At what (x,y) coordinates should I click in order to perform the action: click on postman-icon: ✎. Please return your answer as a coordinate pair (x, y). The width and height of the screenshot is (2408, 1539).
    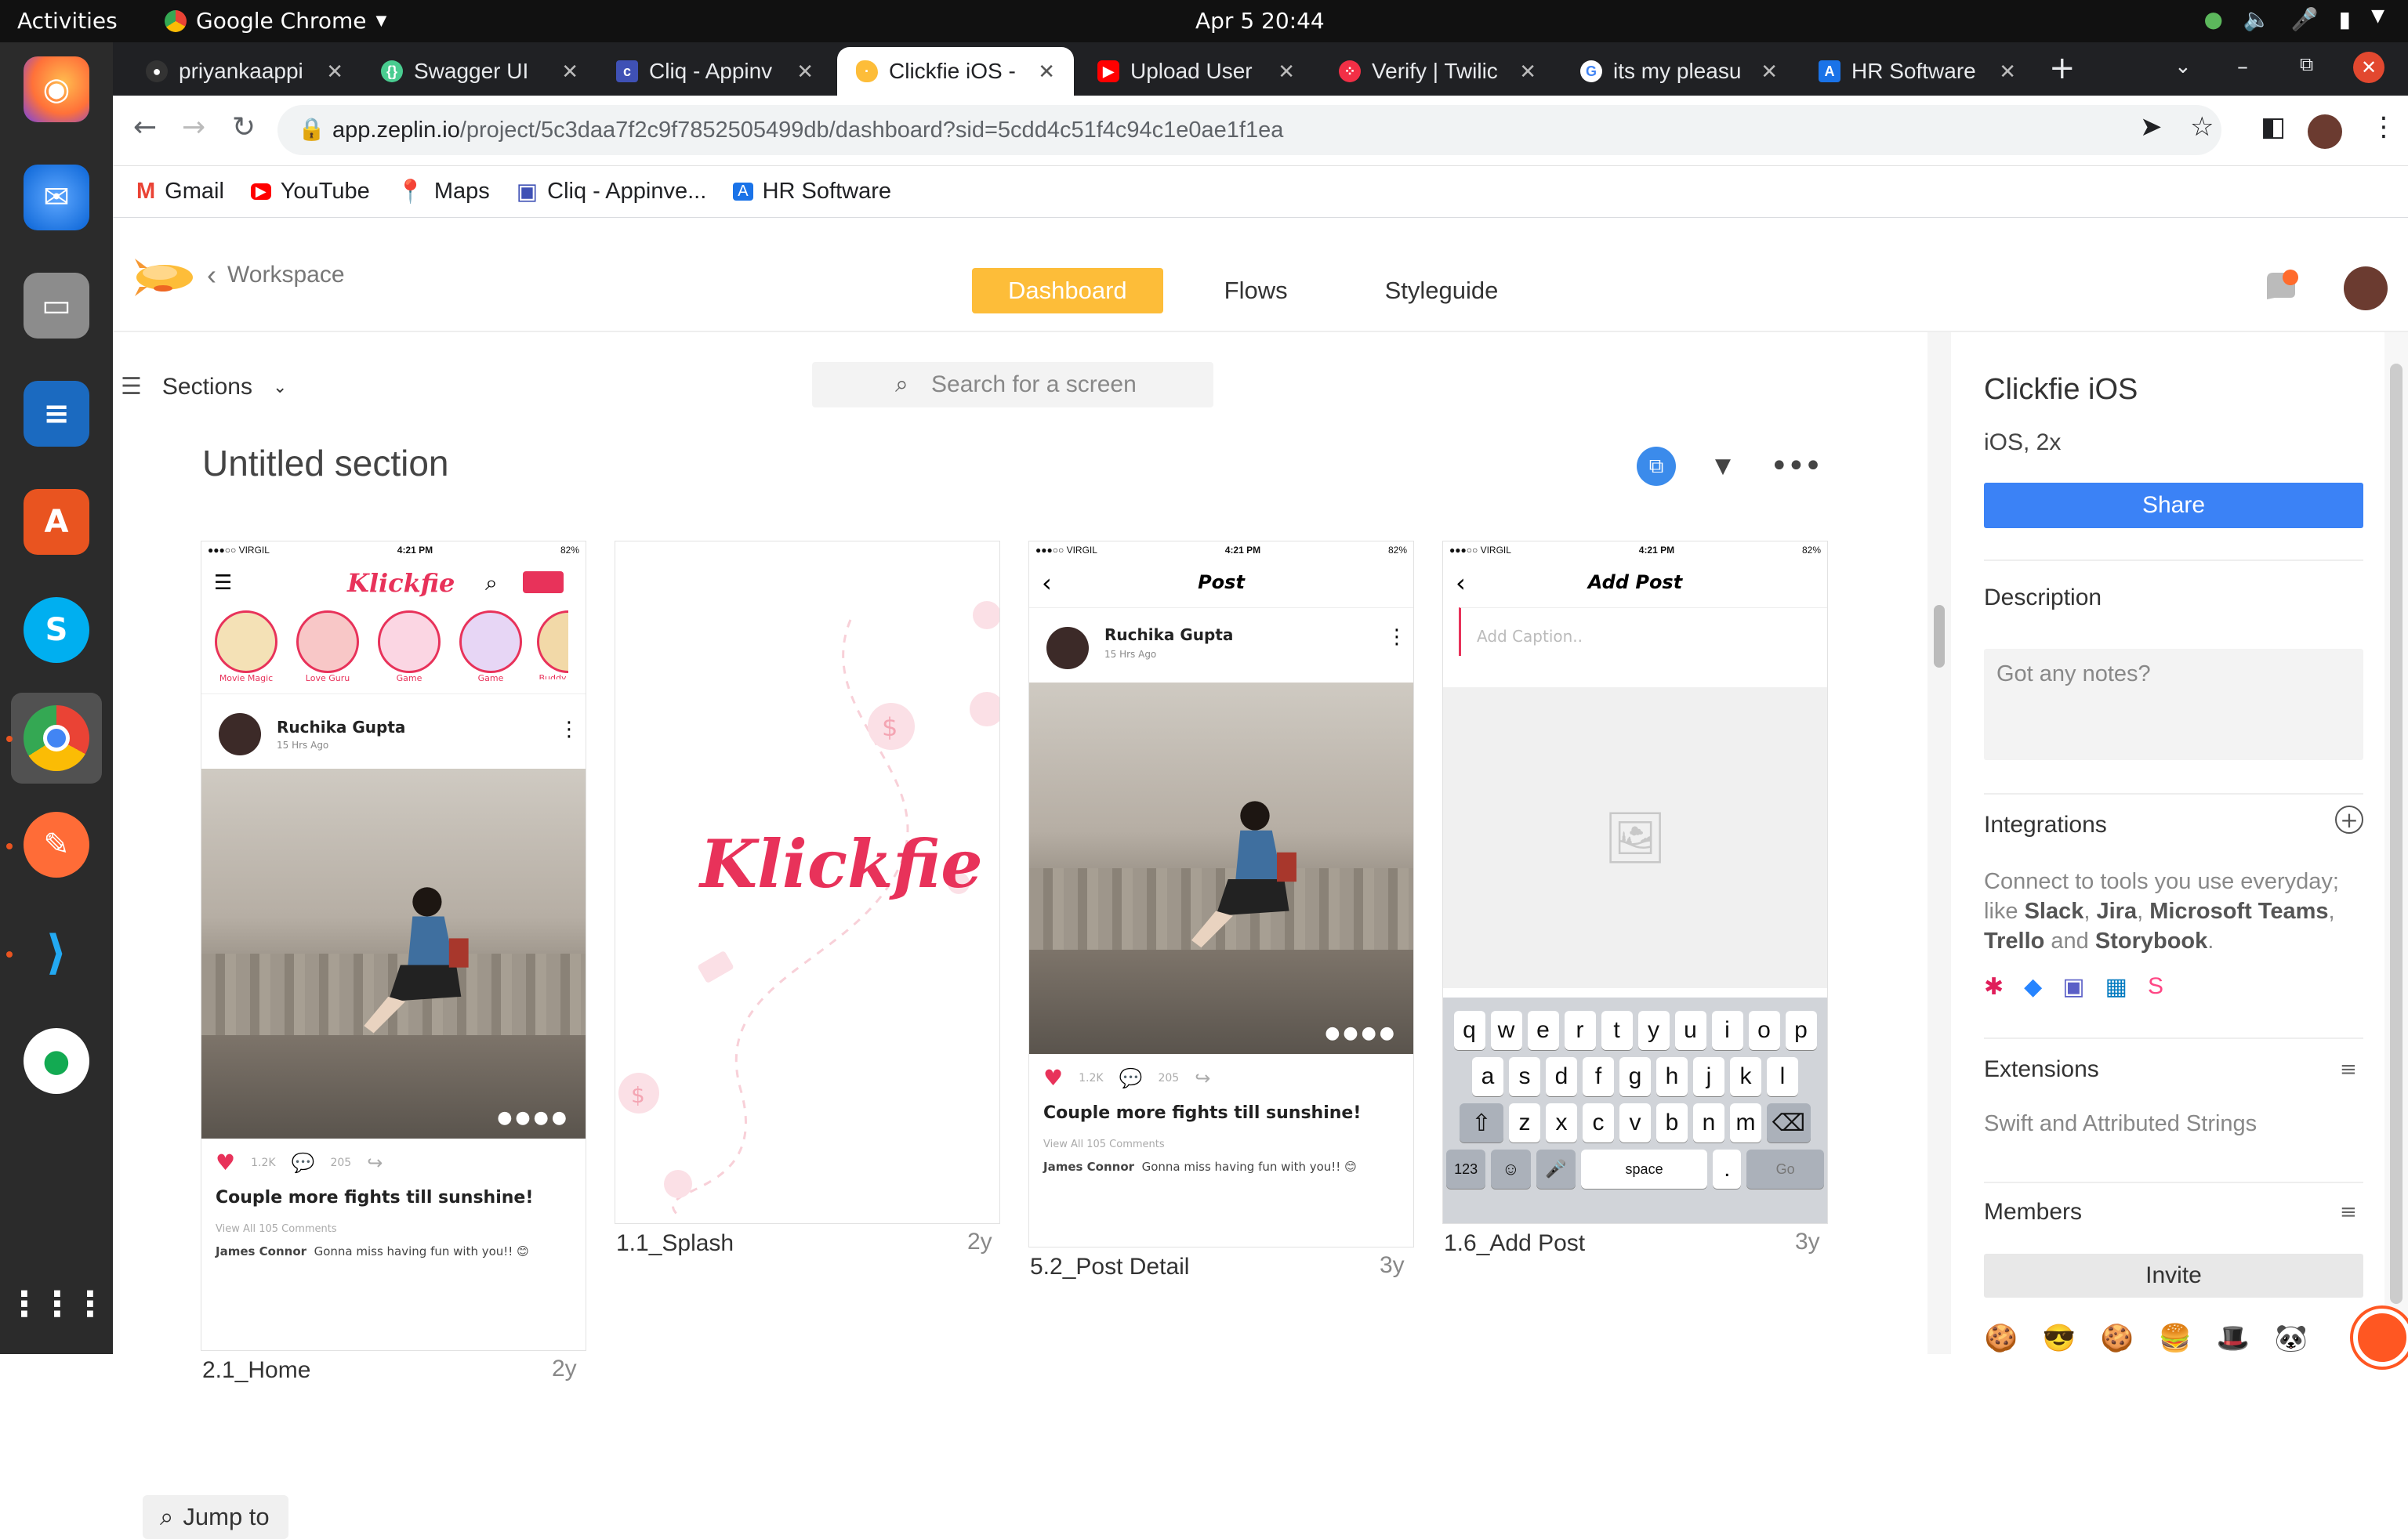
    Looking at the image, I should click on (56, 845).